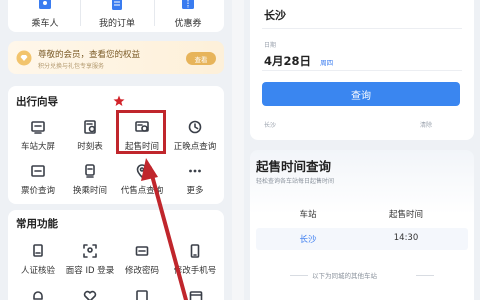 This screenshot has height=300, width=480. I want to click on col-header-time: 起售时间, so click(405, 215).